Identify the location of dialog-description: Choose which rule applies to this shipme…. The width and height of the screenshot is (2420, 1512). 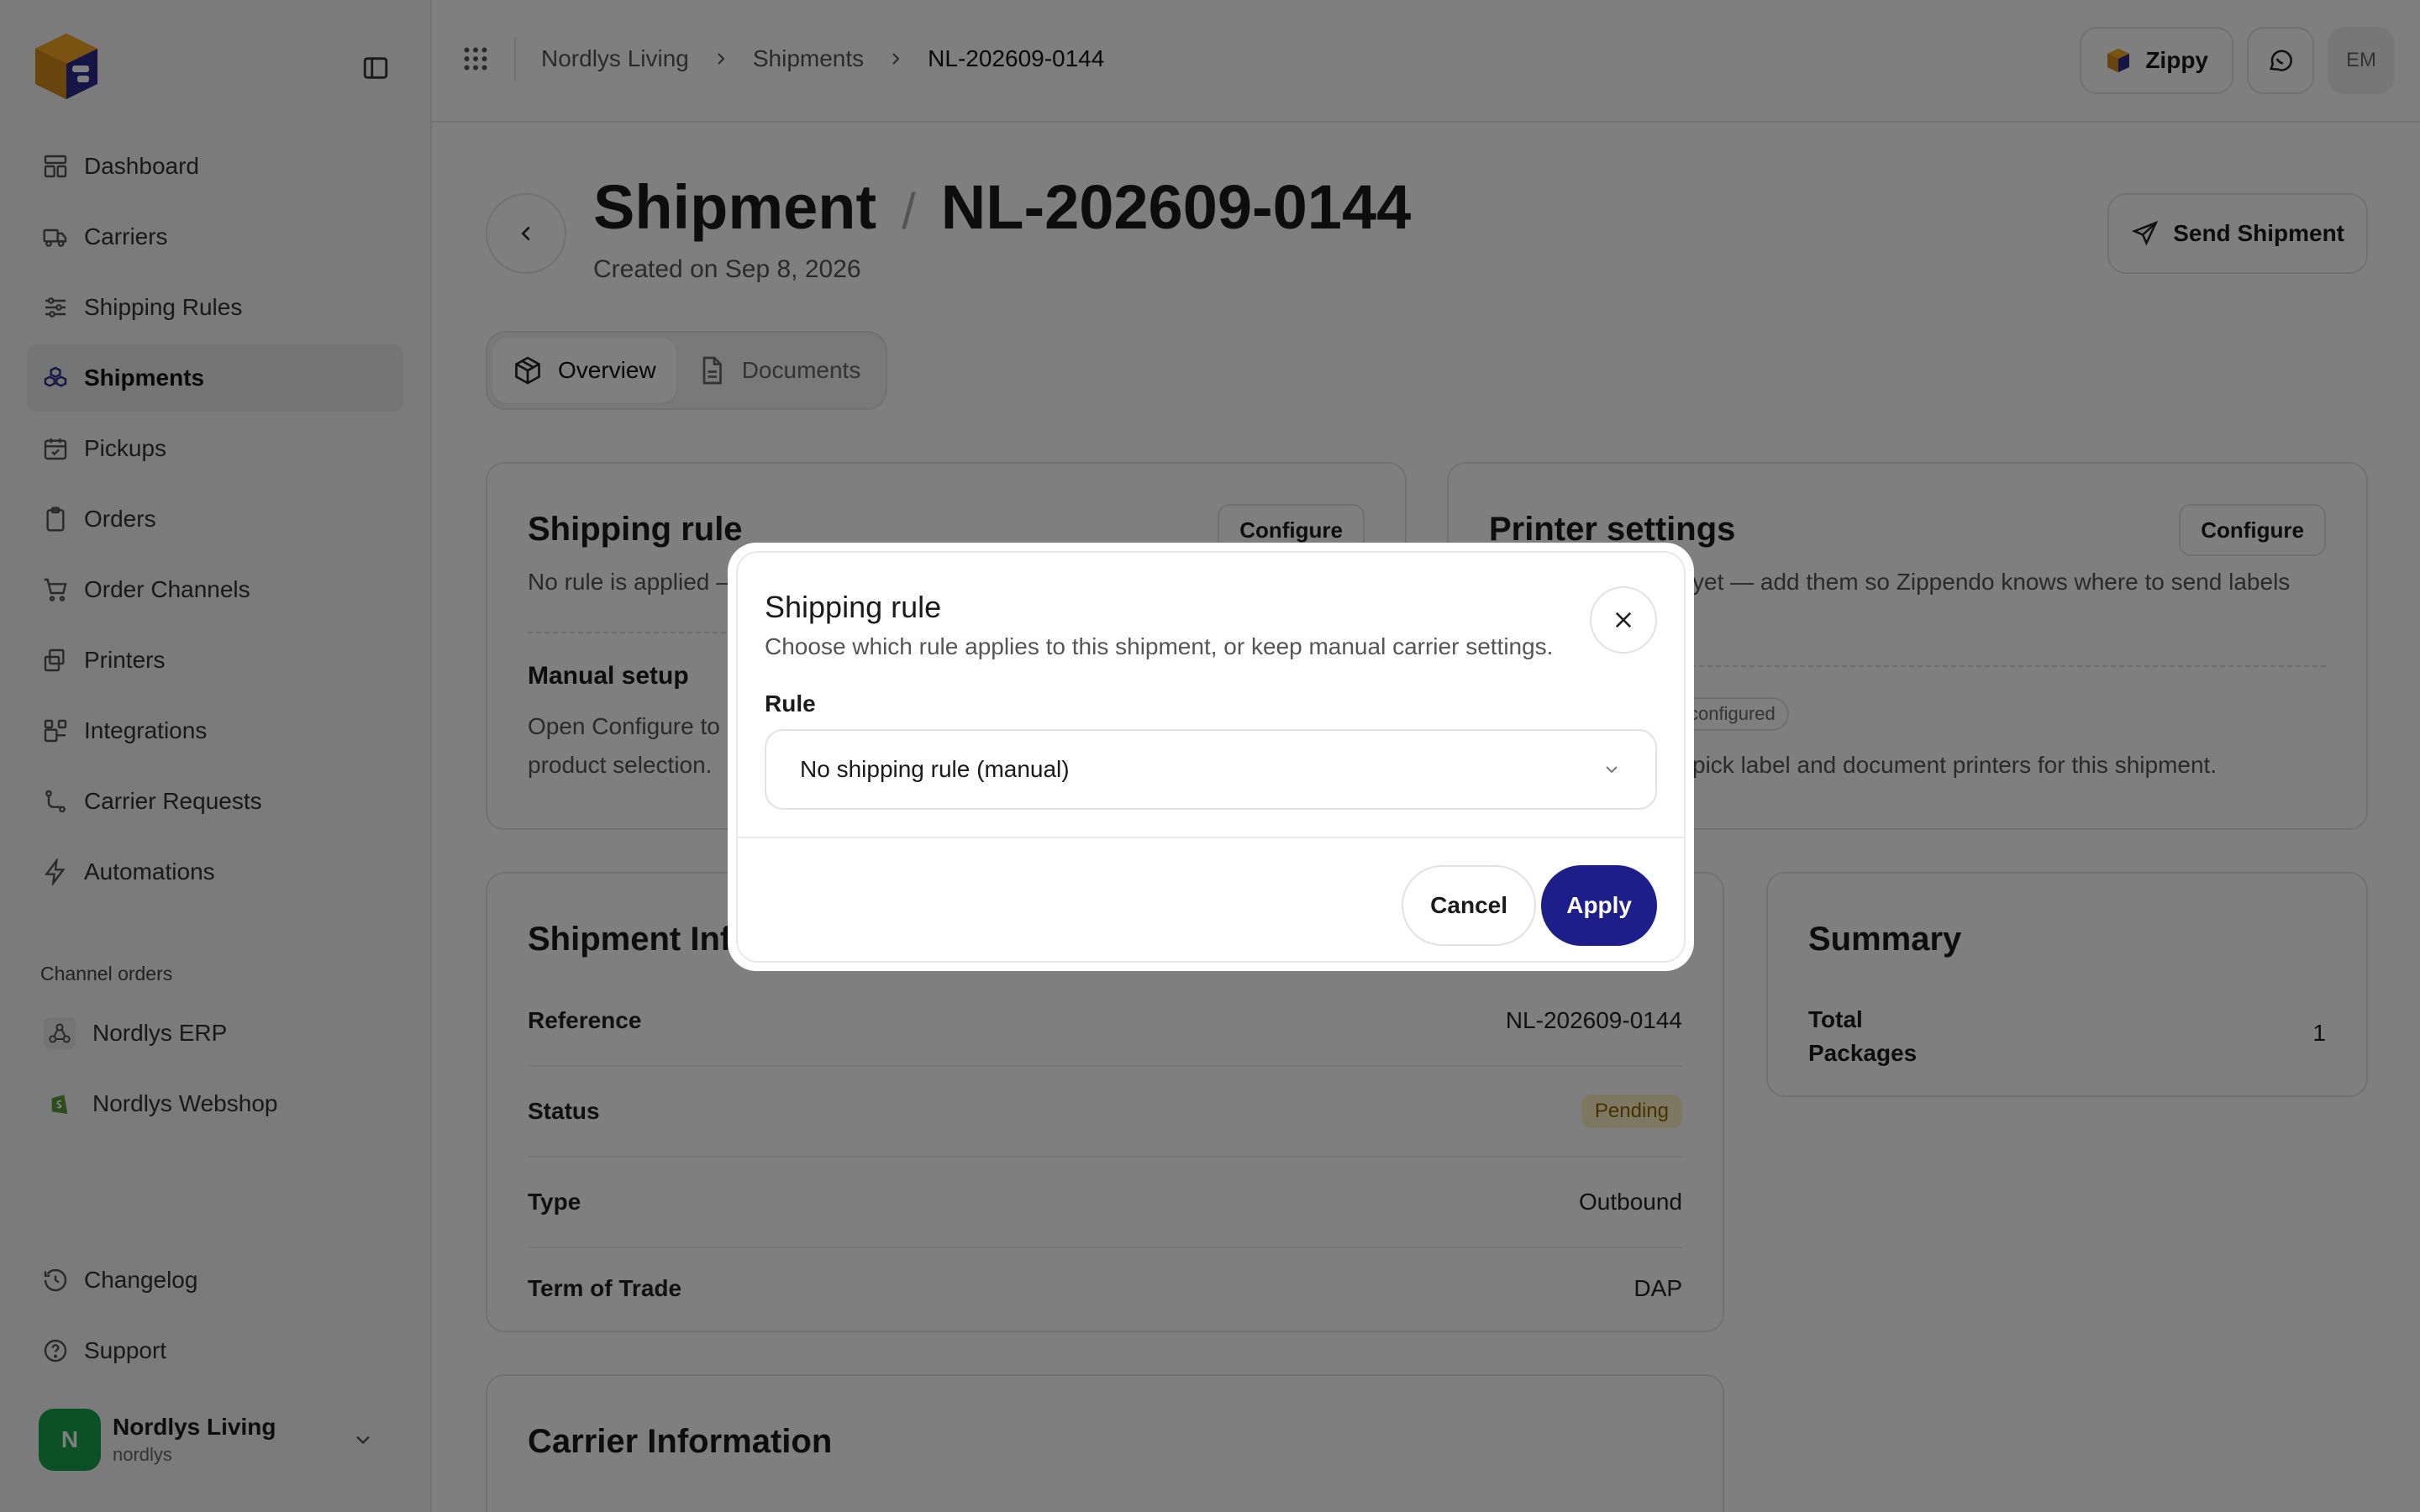
(1159, 646).